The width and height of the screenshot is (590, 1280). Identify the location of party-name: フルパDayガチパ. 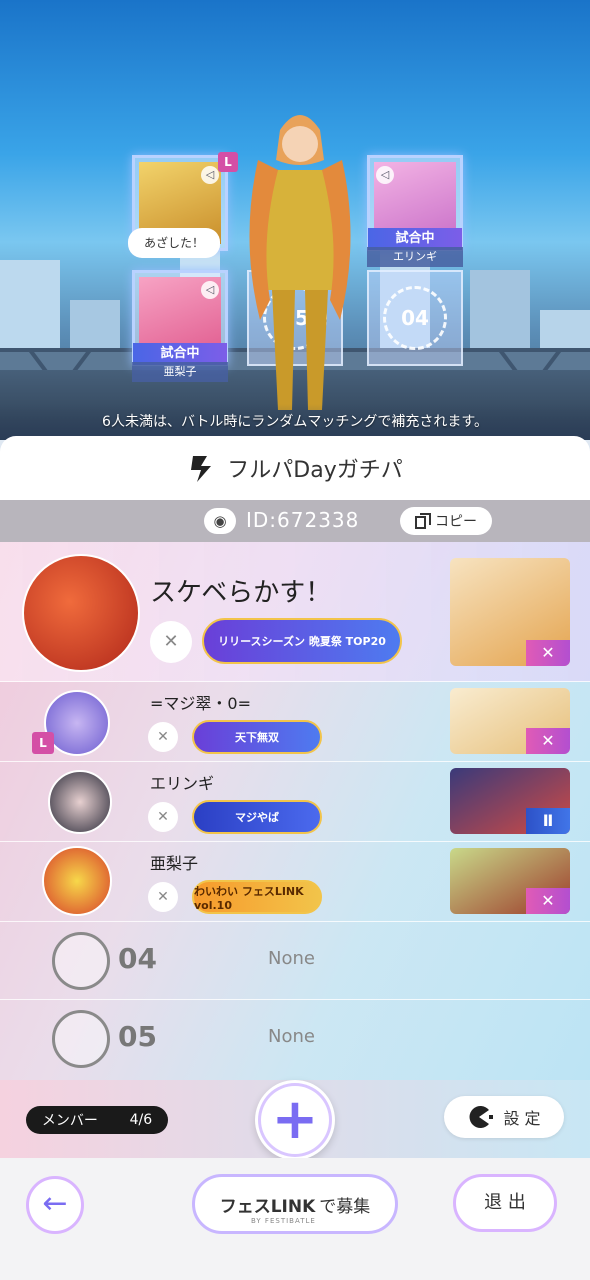
(315, 470).